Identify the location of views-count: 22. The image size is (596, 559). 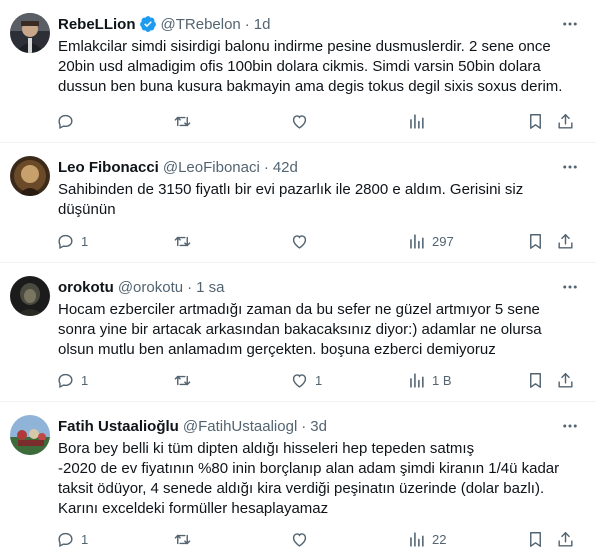
(439, 539).